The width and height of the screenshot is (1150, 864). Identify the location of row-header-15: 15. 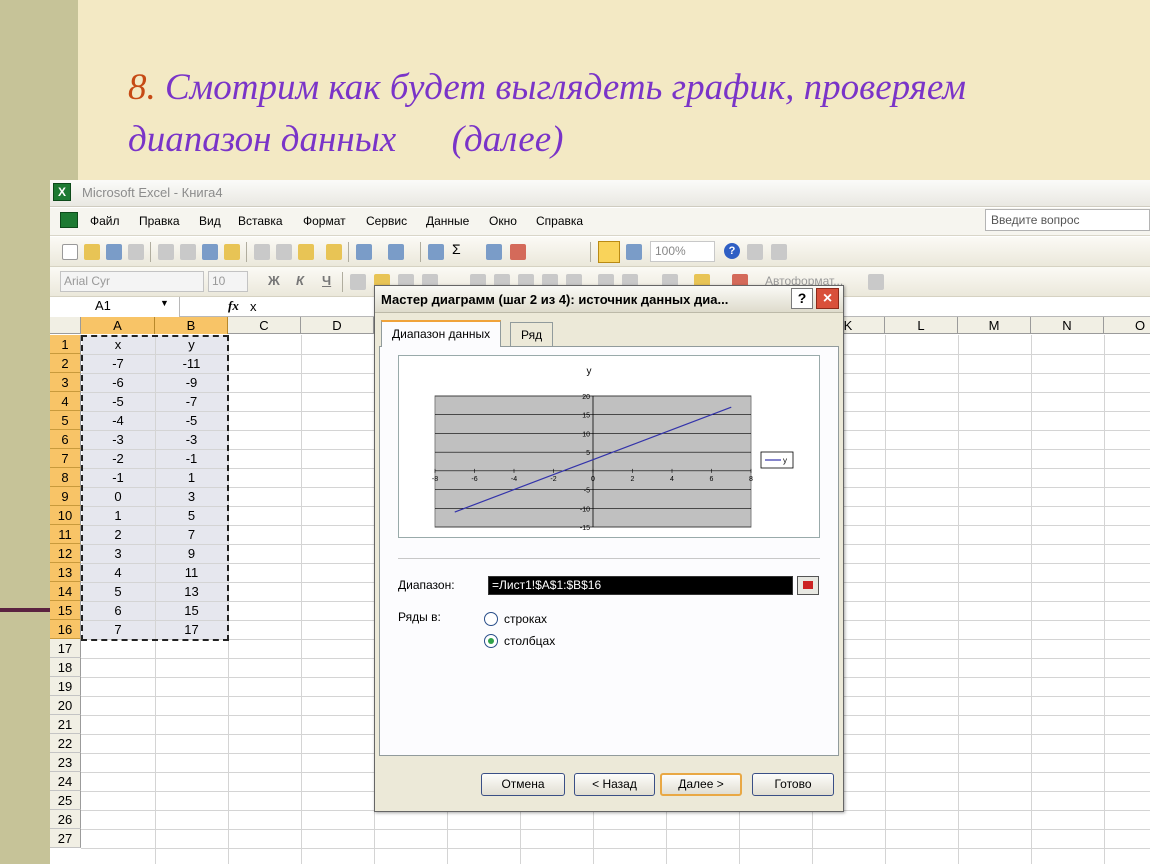
(65, 610).